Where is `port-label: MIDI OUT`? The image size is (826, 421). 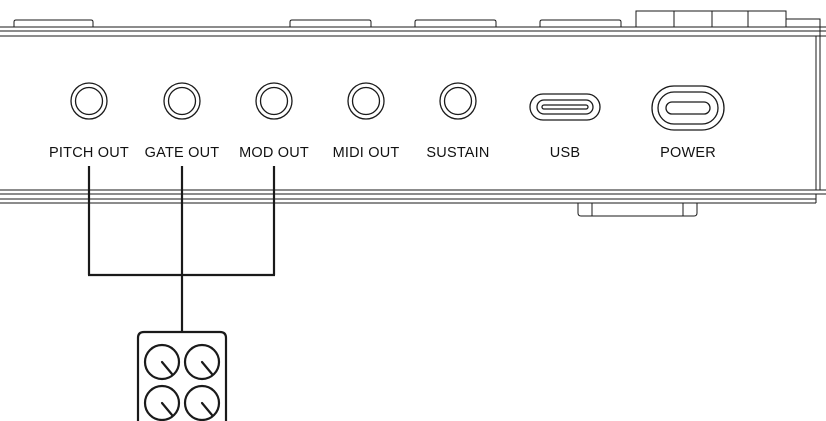 port-label: MIDI OUT is located at coordinates (366, 153).